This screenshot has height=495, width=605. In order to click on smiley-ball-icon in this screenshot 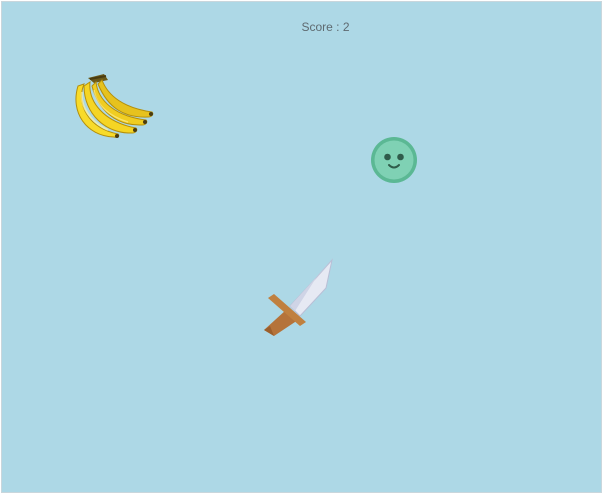, I will do `click(394, 160)`.